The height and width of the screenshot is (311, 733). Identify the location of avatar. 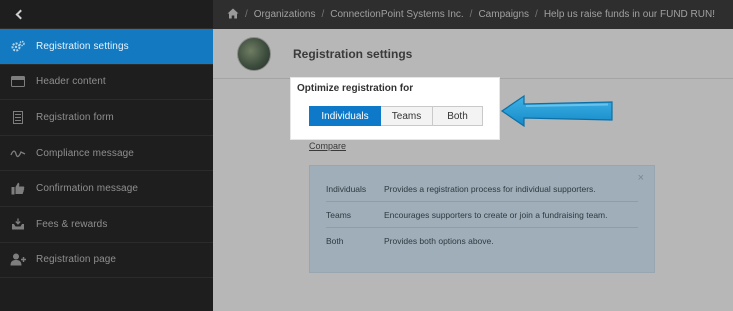
(254, 53).